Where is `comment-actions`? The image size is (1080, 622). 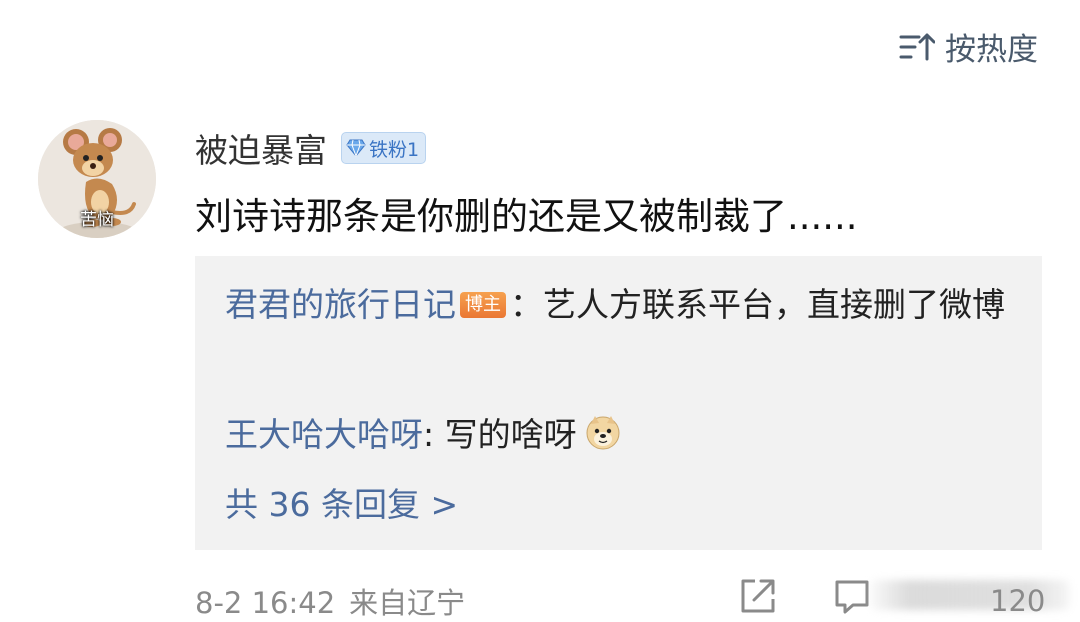 comment-actions is located at coordinates (808, 596).